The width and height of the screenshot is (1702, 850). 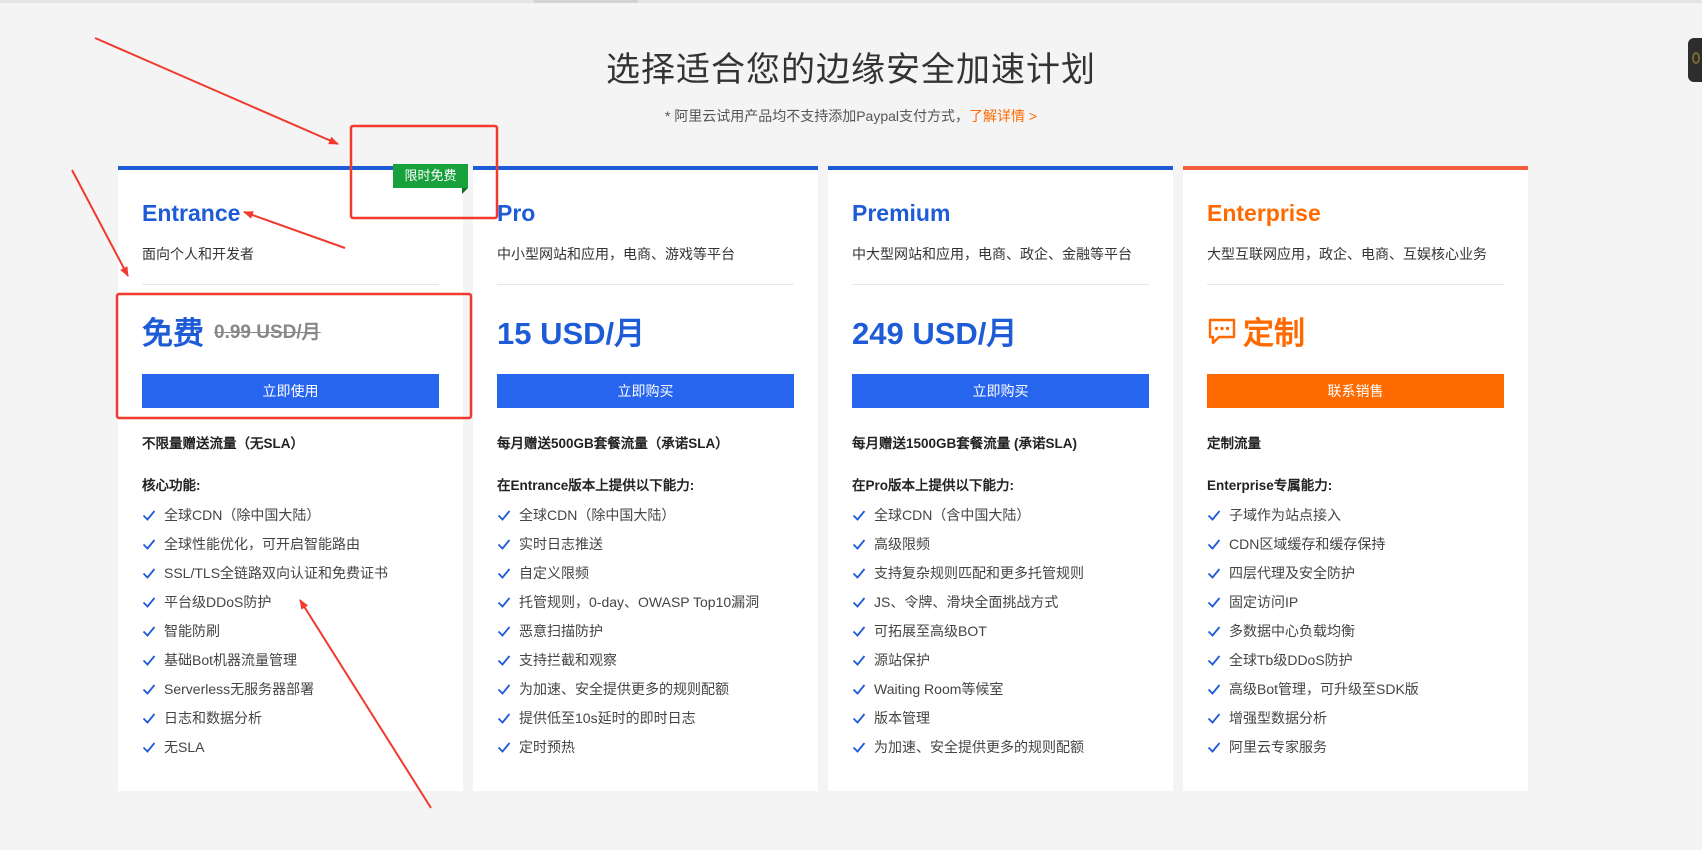 I want to click on feature-text: 源站保护, so click(x=902, y=659).